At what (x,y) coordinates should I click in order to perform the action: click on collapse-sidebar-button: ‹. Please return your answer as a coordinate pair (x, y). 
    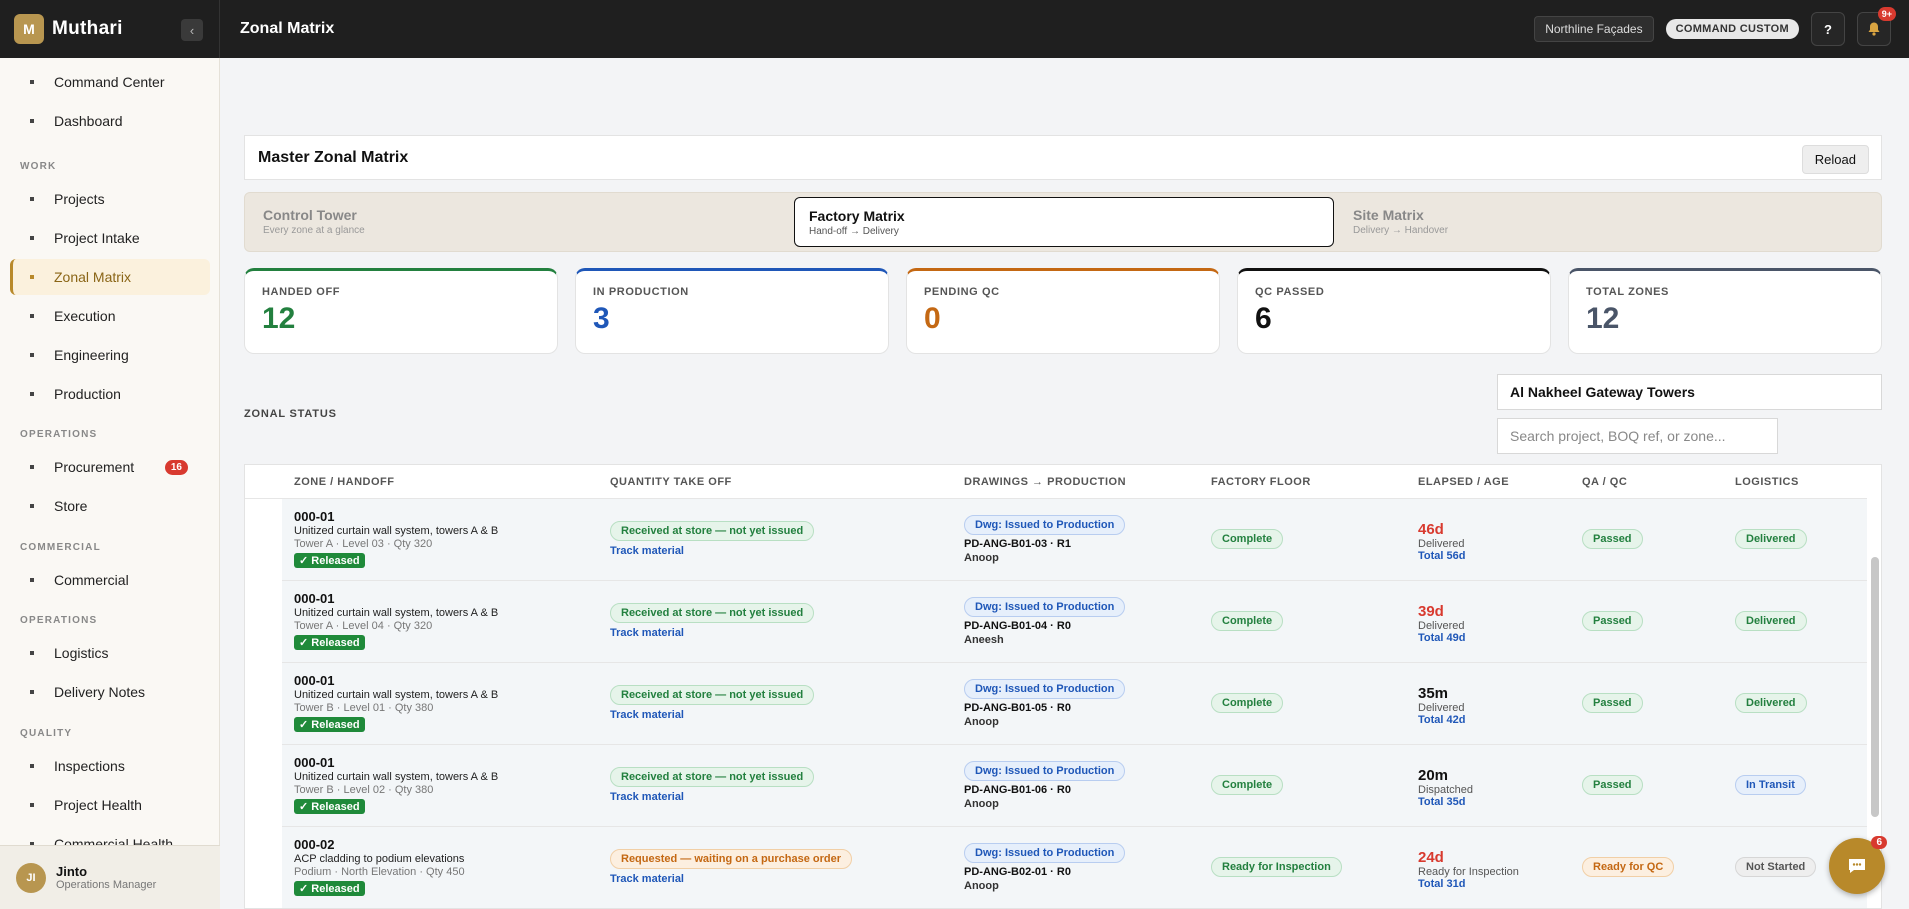
    Looking at the image, I should click on (192, 30).